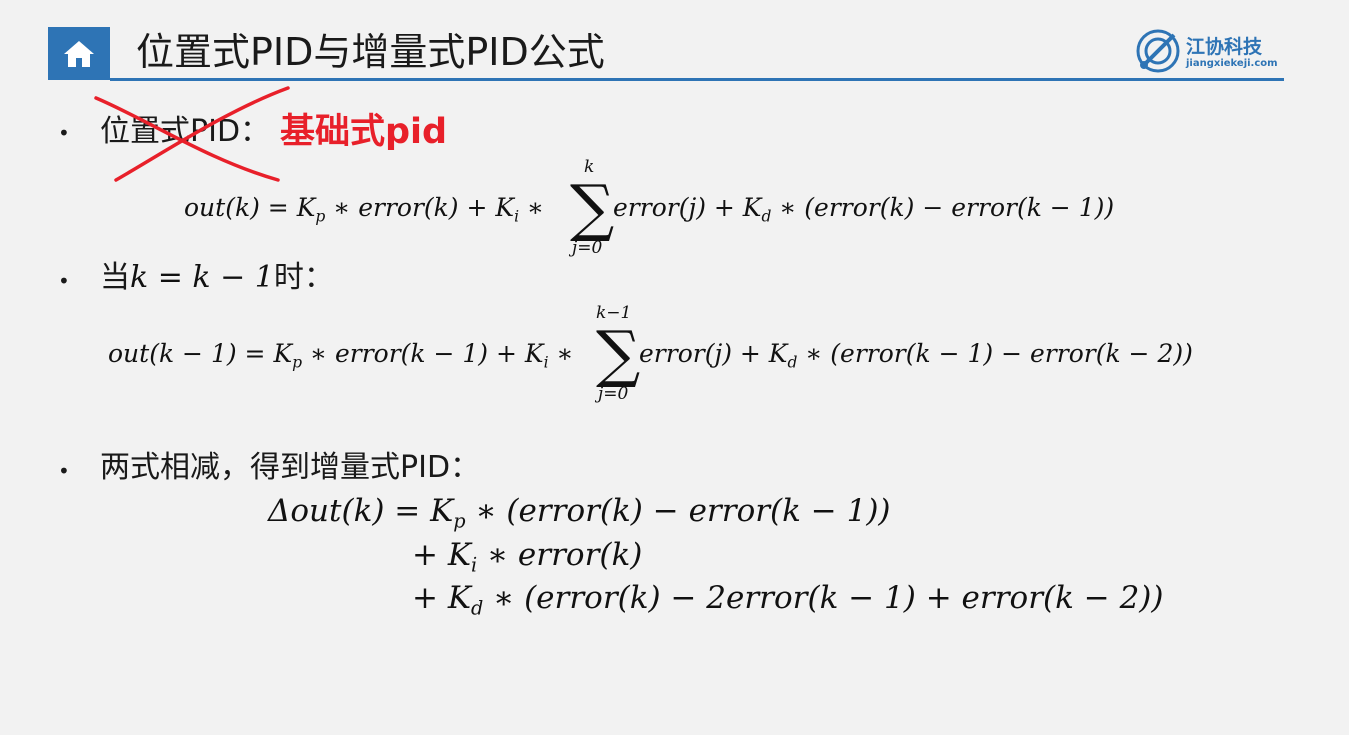 The width and height of the screenshot is (1349, 735). I want to click on formula-position-pid: out(k) = Kp ∗ error(k) + Ki ∗, so click(364, 212).